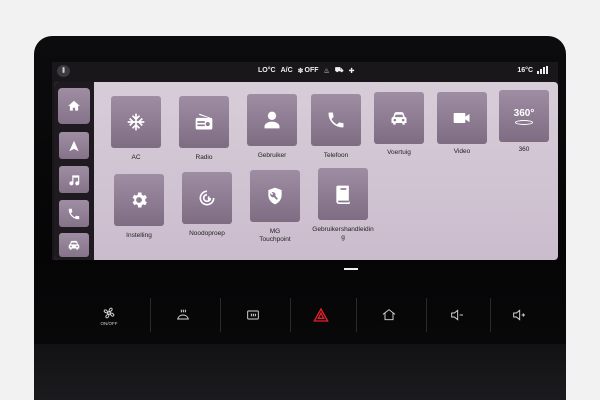  What do you see at coordinates (343, 229) in the screenshot?
I see `user-manual-label-line1: Gebruikershandleidin` at bounding box center [343, 229].